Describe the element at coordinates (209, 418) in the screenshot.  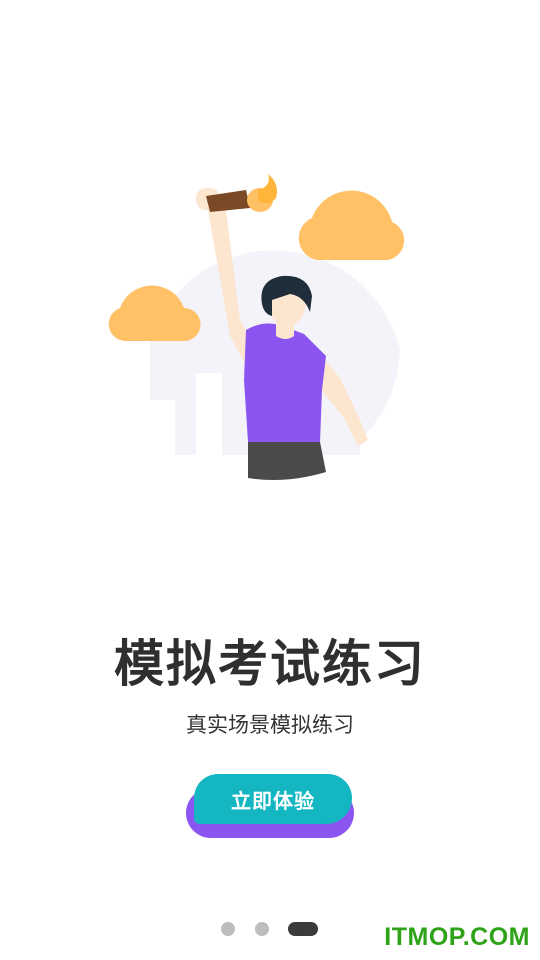
I see `background-building` at that location.